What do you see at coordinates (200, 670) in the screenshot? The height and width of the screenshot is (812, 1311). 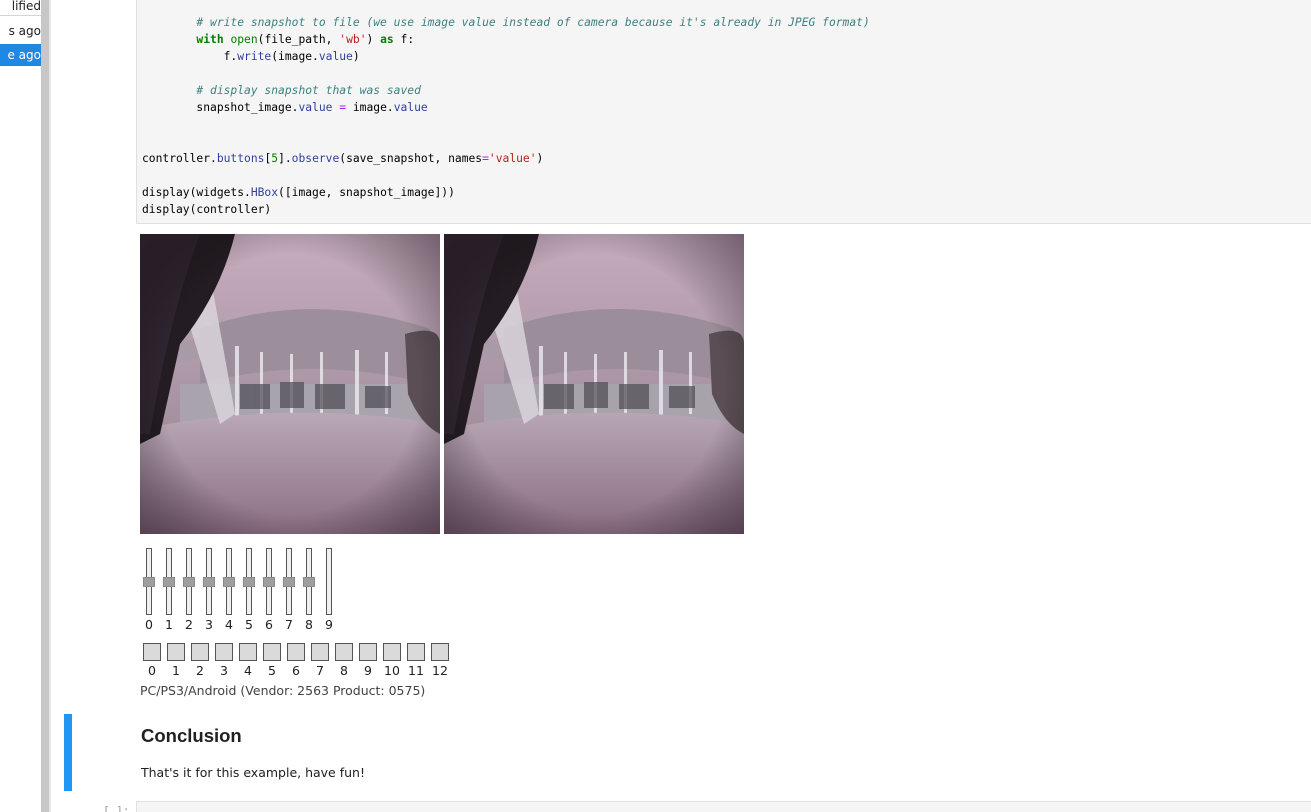 I see `button-label: 2` at bounding box center [200, 670].